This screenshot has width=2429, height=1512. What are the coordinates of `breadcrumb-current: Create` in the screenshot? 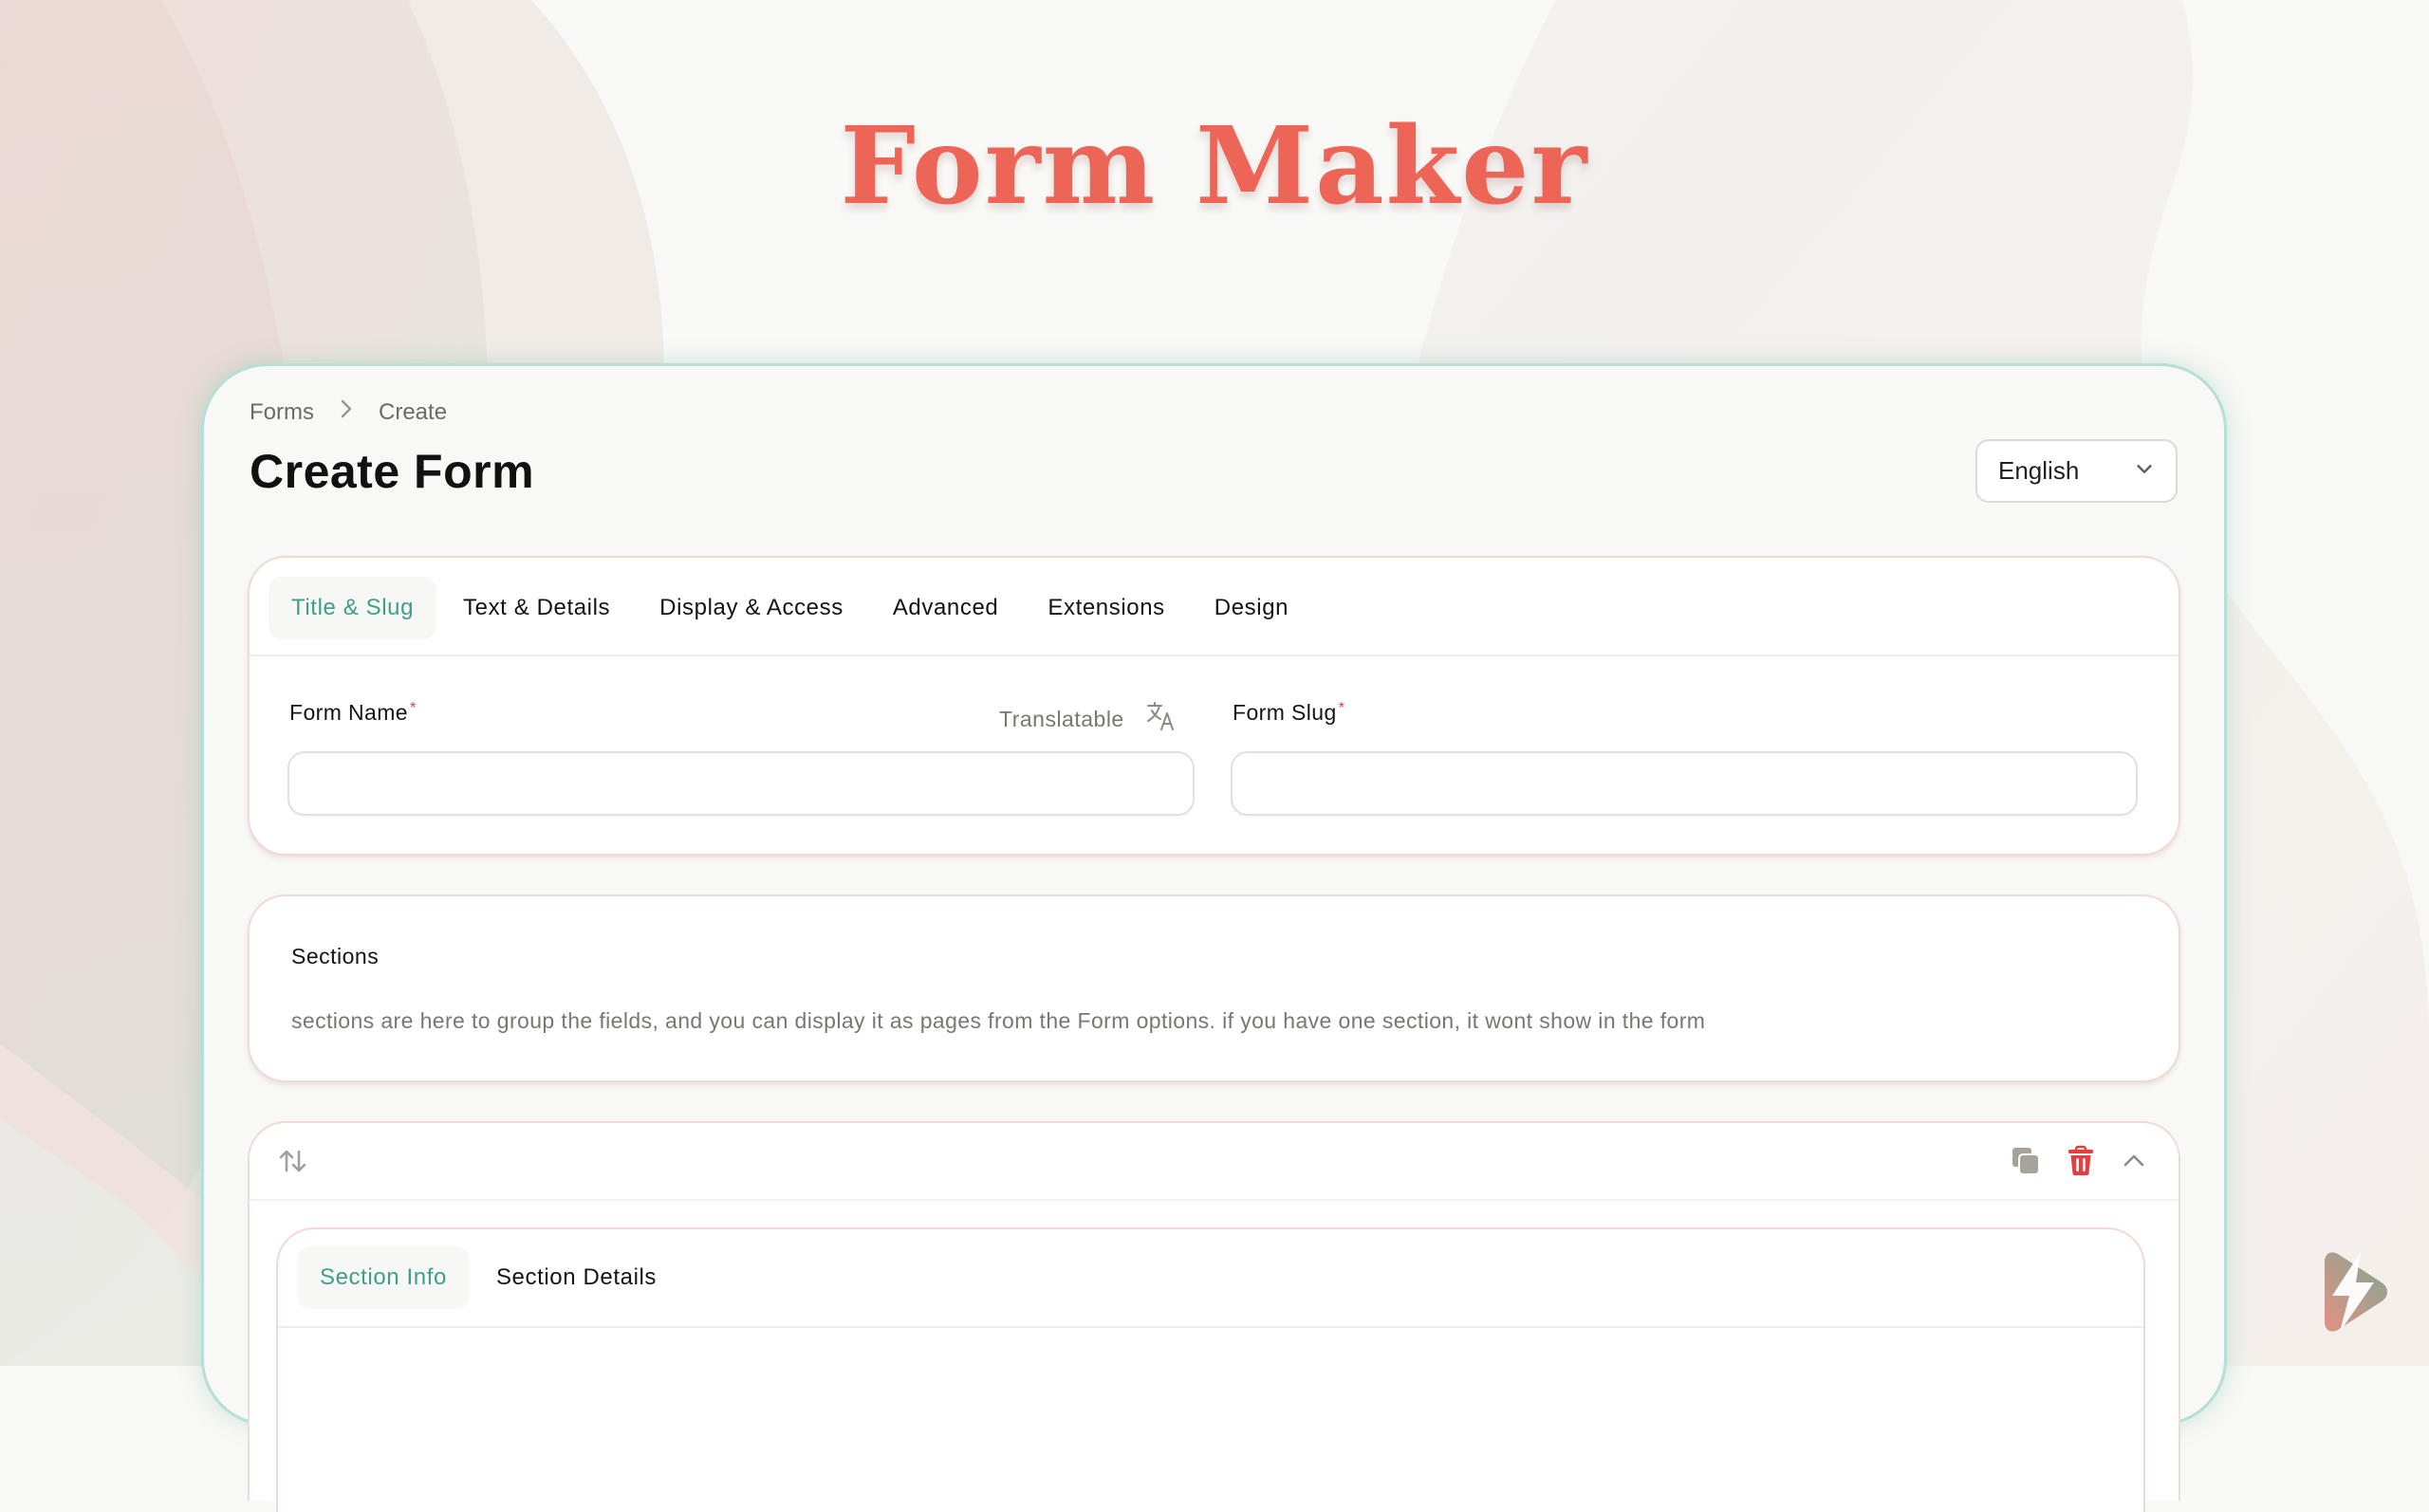 It's located at (413, 411).